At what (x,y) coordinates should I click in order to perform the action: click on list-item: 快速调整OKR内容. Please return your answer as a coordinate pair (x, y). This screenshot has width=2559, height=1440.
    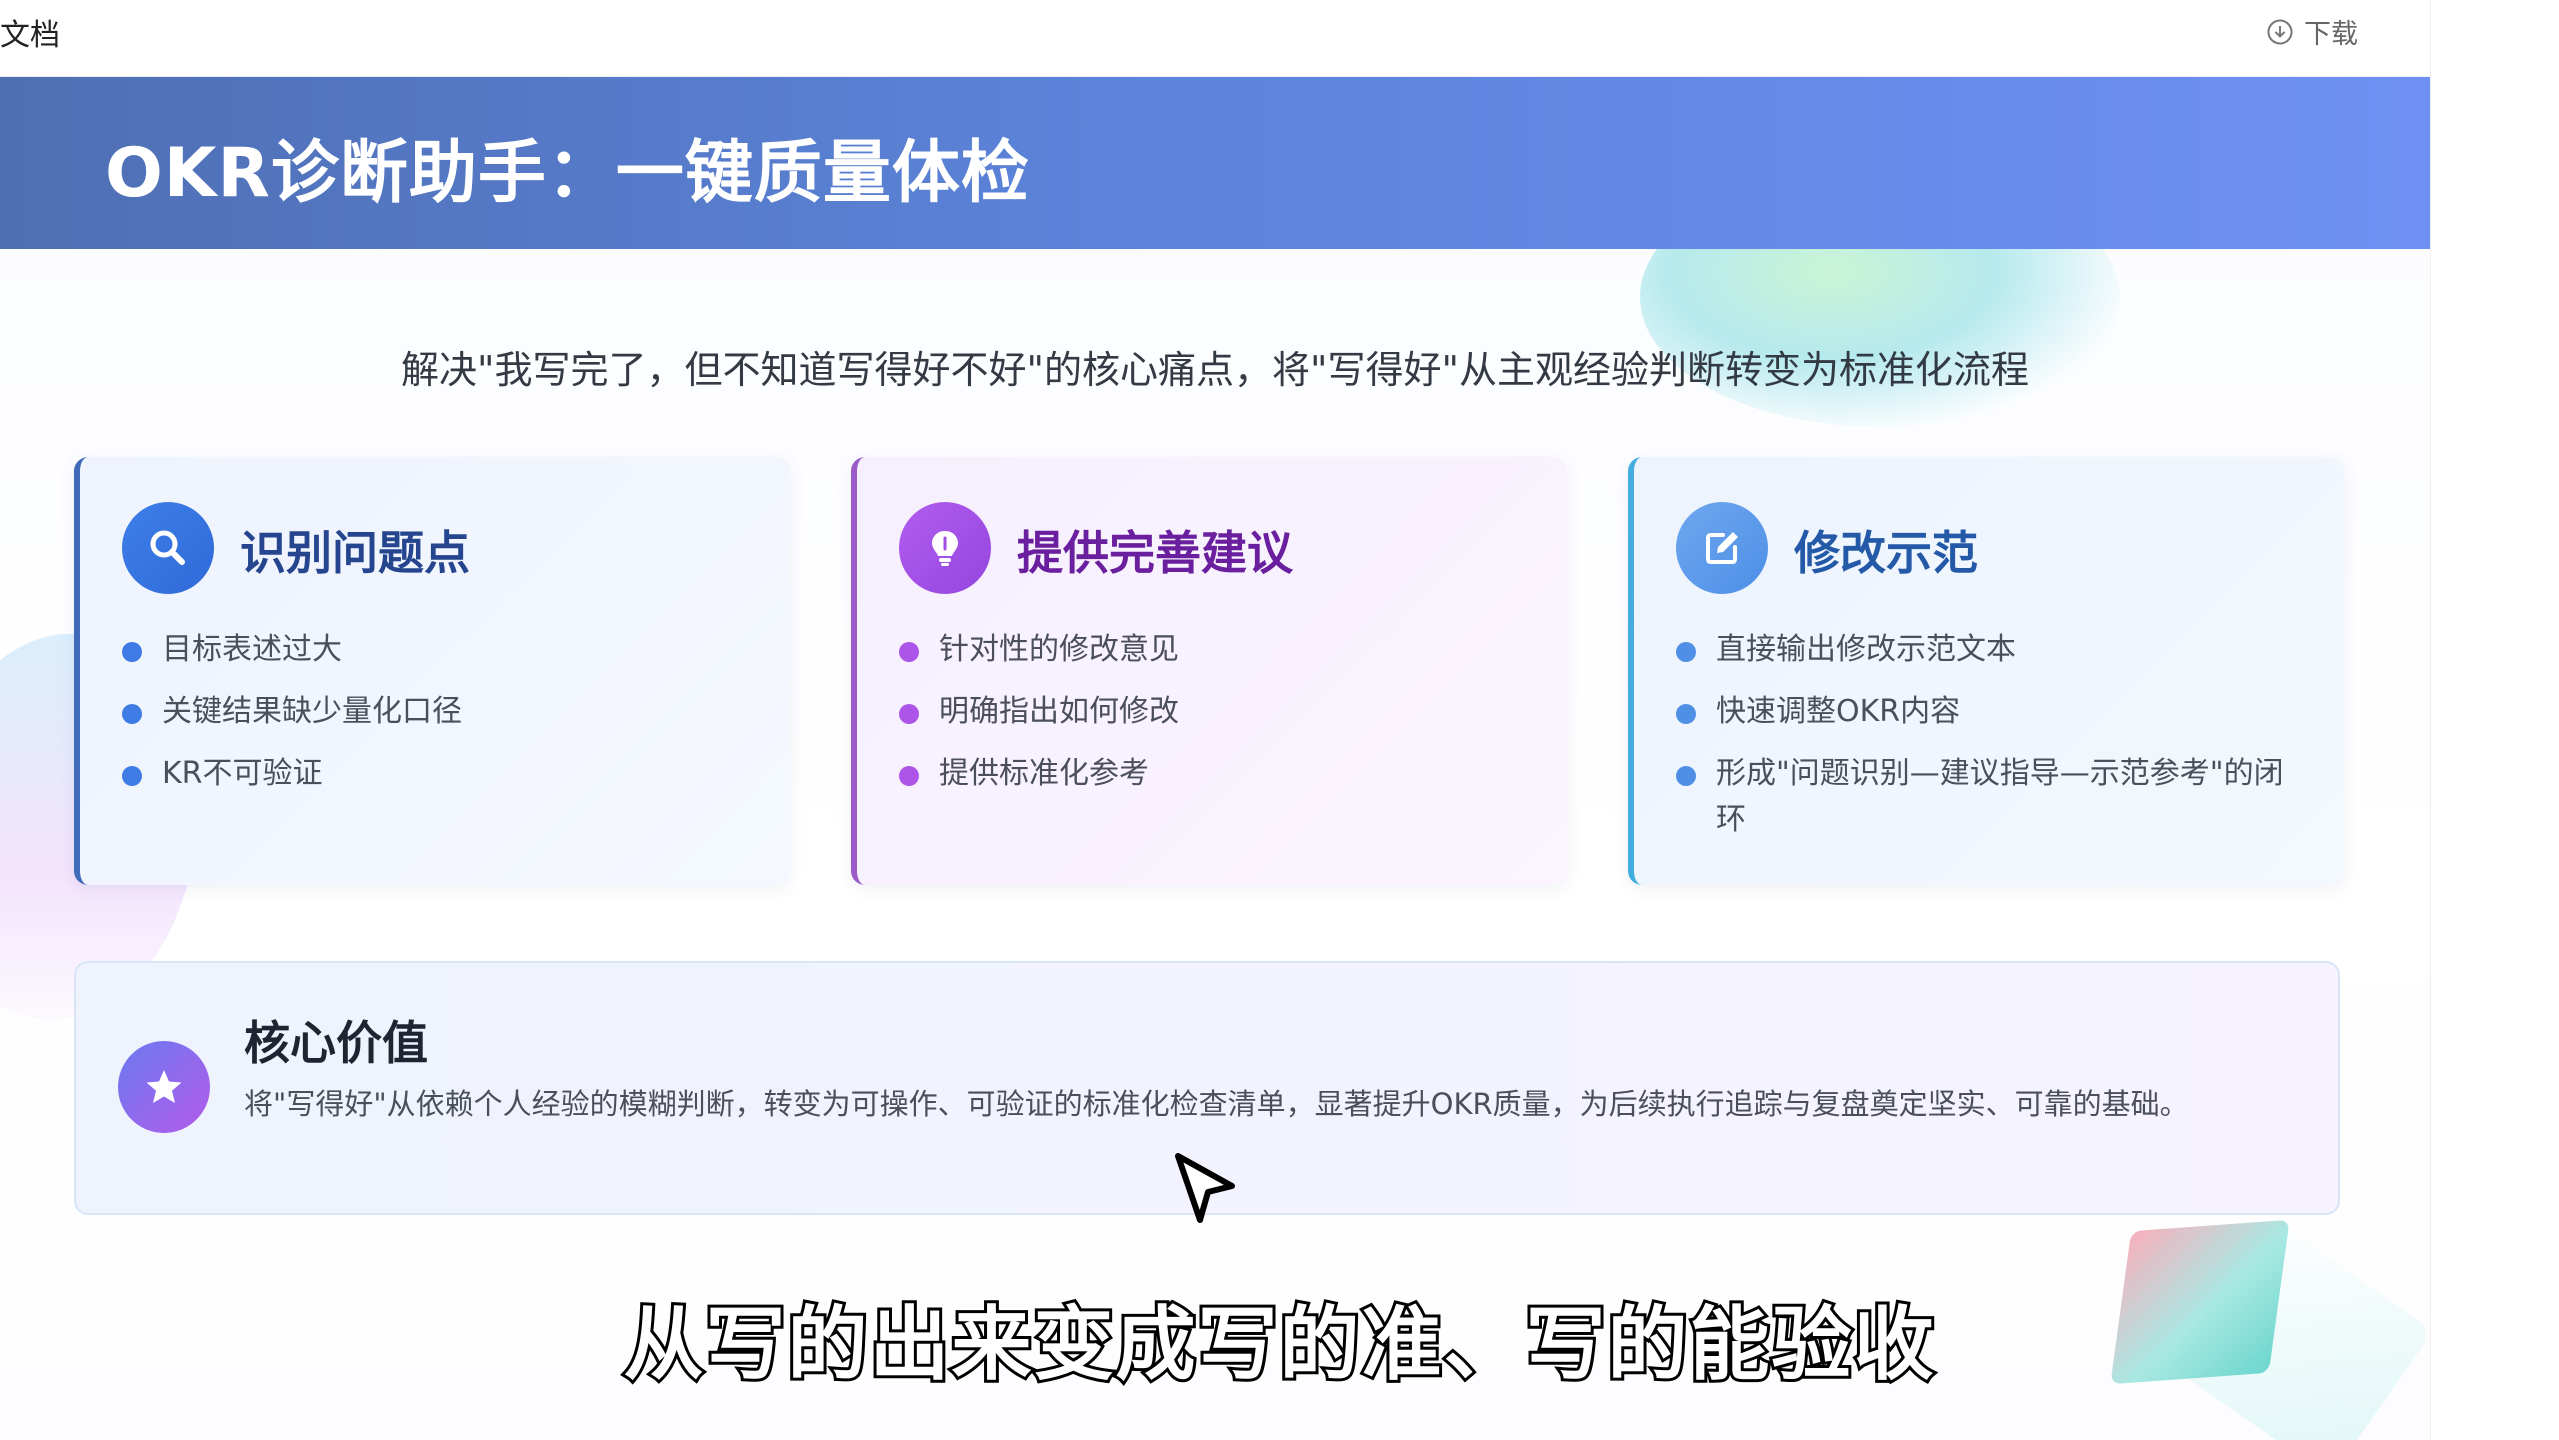
    Looking at the image, I should click on (1981, 712).